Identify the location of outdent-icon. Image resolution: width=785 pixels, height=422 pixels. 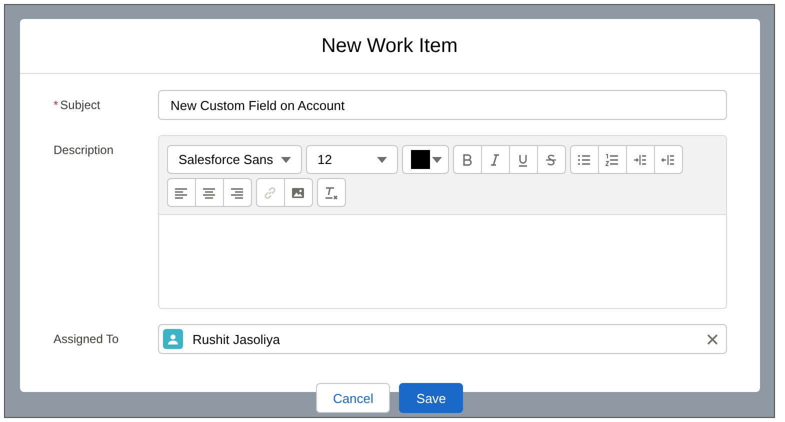
(668, 159).